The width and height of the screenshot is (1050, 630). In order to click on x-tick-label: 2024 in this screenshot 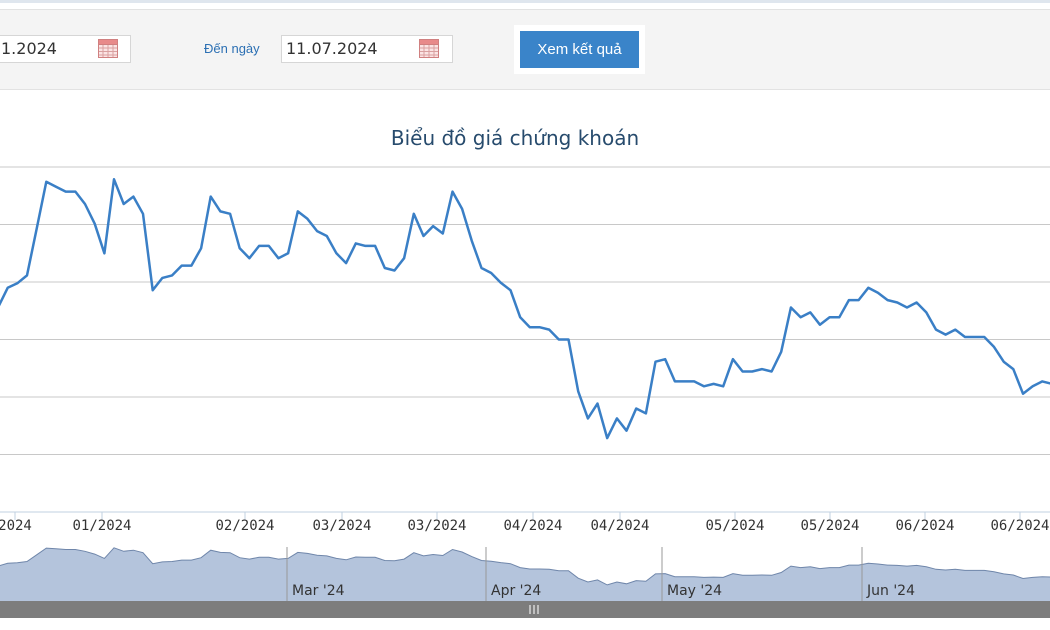, I will do `click(16, 526)`.